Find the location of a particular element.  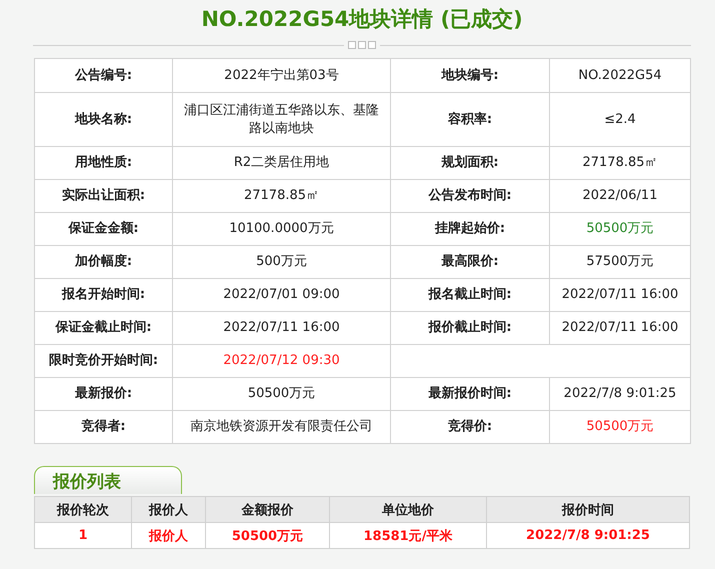

field-value: 2022年宁出第03号 is located at coordinates (281, 75).